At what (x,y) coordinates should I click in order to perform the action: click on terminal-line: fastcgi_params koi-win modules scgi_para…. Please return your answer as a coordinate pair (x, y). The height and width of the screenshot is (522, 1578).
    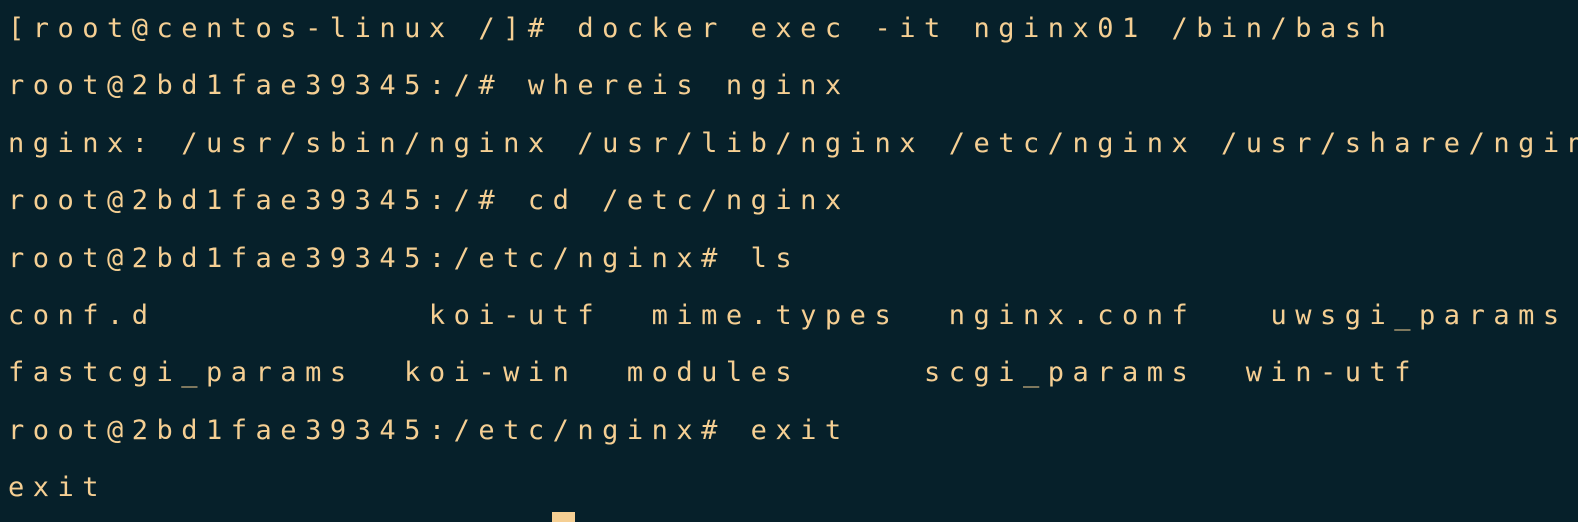
    Looking at the image, I should click on (714, 373).